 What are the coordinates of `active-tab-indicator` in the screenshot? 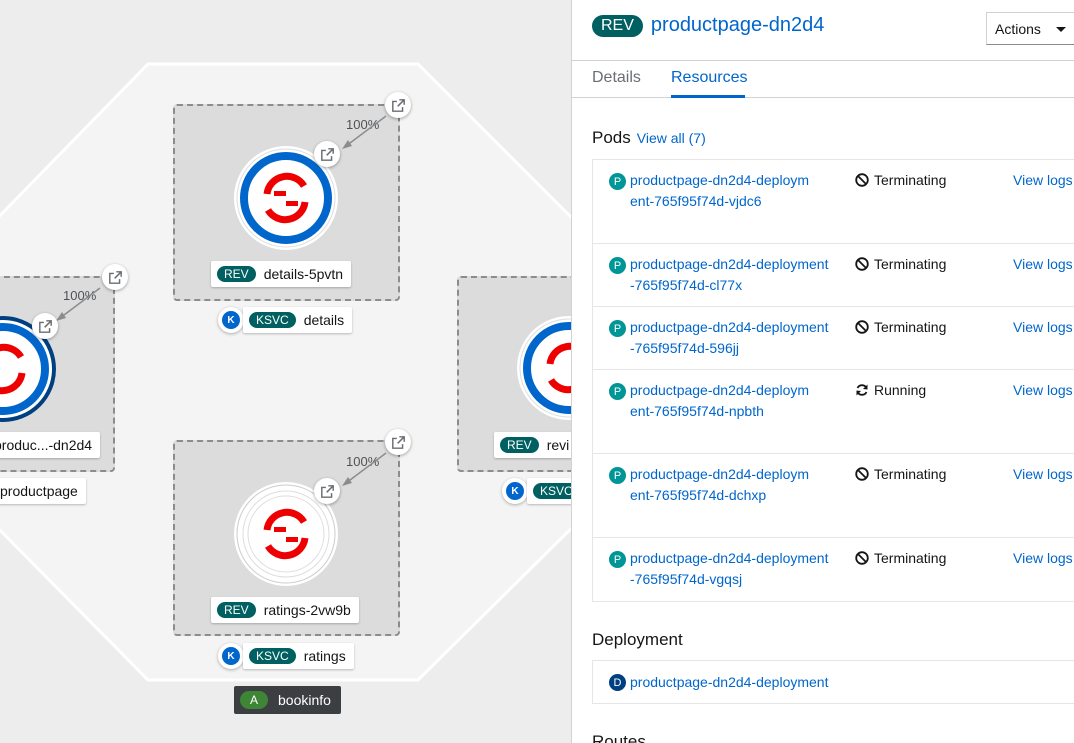 It's located at (708, 96).